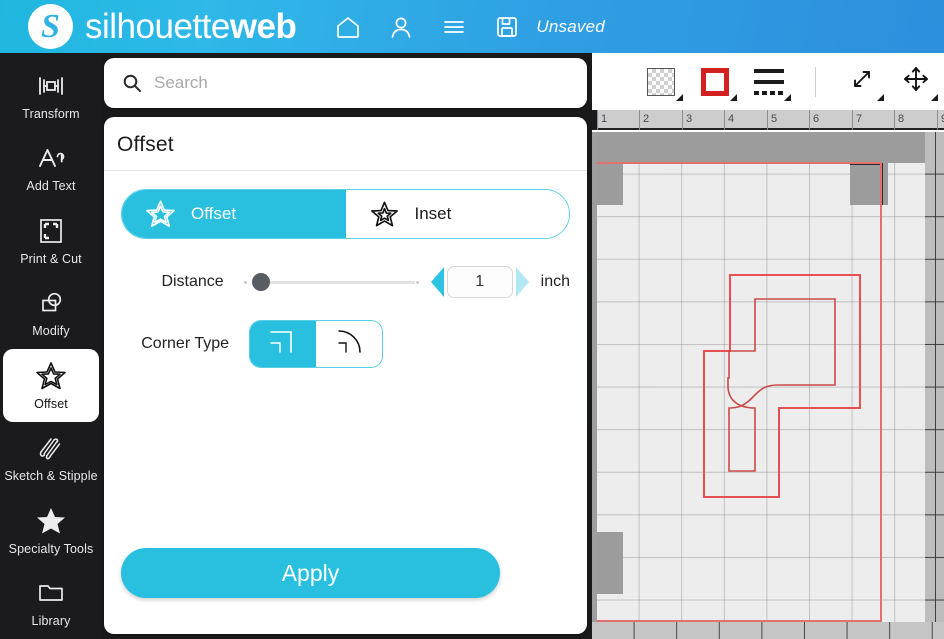  What do you see at coordinates (51, 303) in the screenshot?
I see `modify-icon` at bounding box center [51, 303].